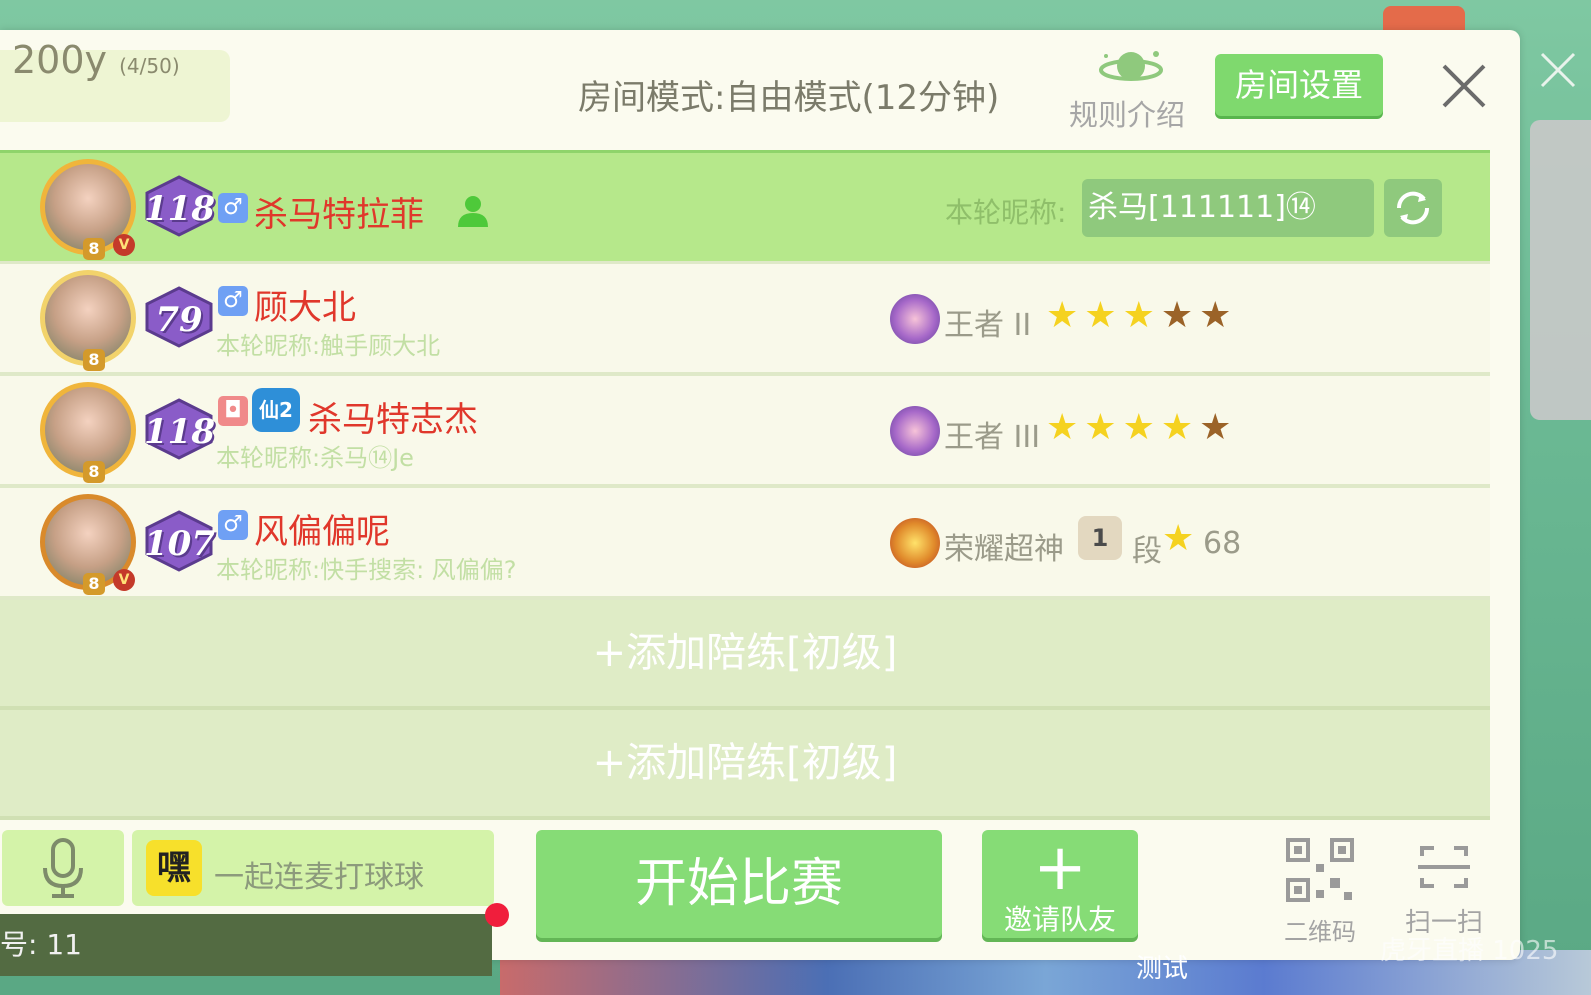  What do you see at coordinates (988, 325) in the screenshot?
I see `rank-name: 王者 II` at bounding box center [988, 325].